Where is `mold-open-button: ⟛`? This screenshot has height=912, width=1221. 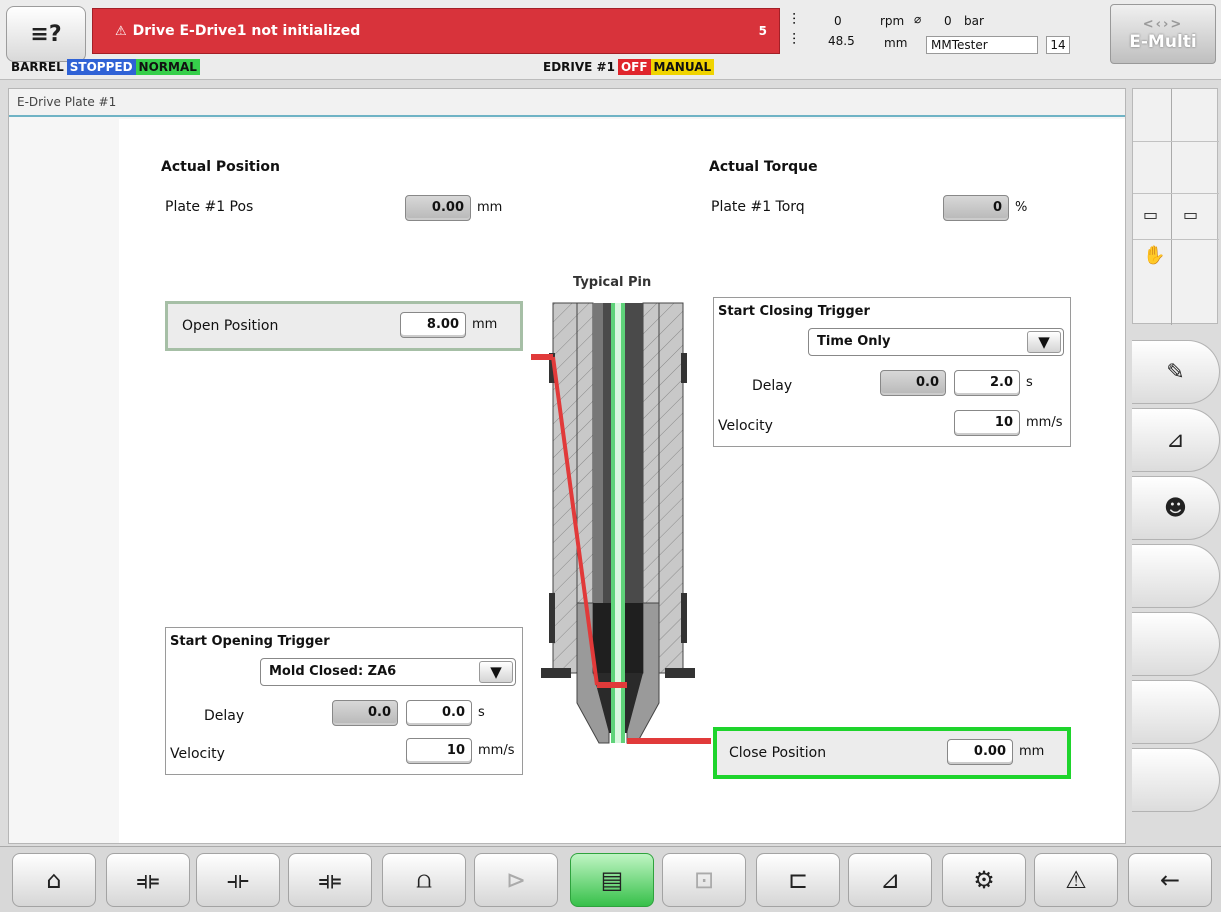
mold-open-button: ⟛ is located at coordinates (238, 880).